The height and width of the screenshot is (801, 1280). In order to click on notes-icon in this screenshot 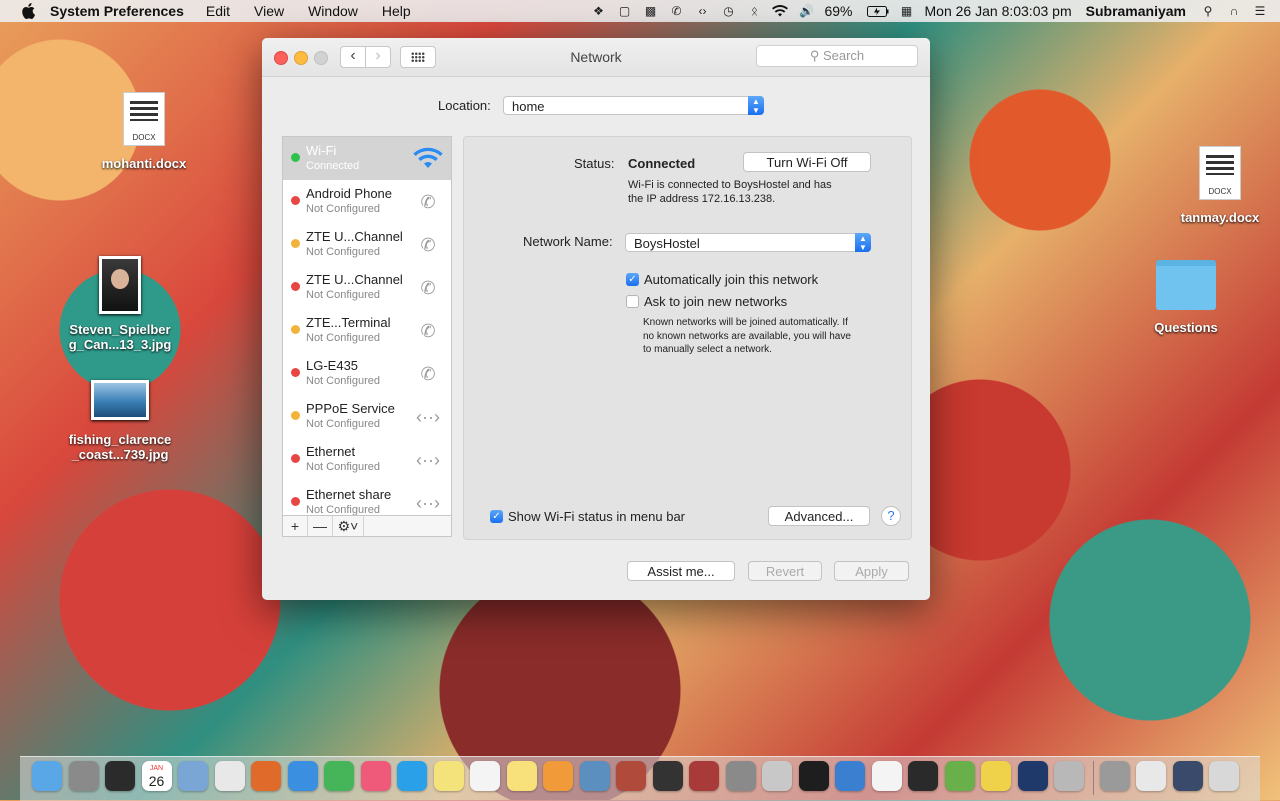, I will do `click(521, 776)`.